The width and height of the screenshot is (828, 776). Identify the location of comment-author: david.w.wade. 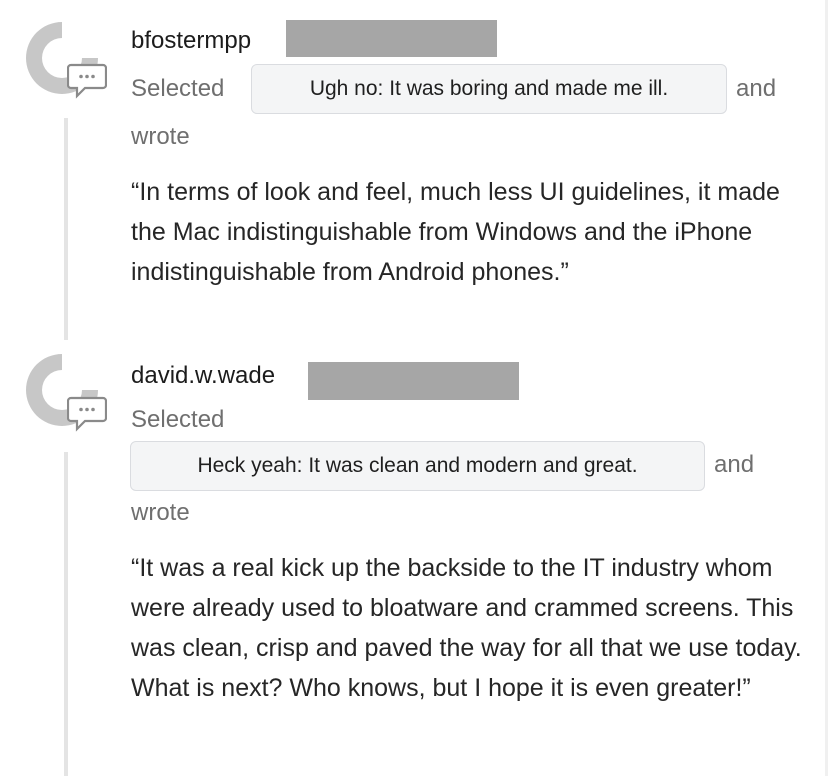
(203, 376).